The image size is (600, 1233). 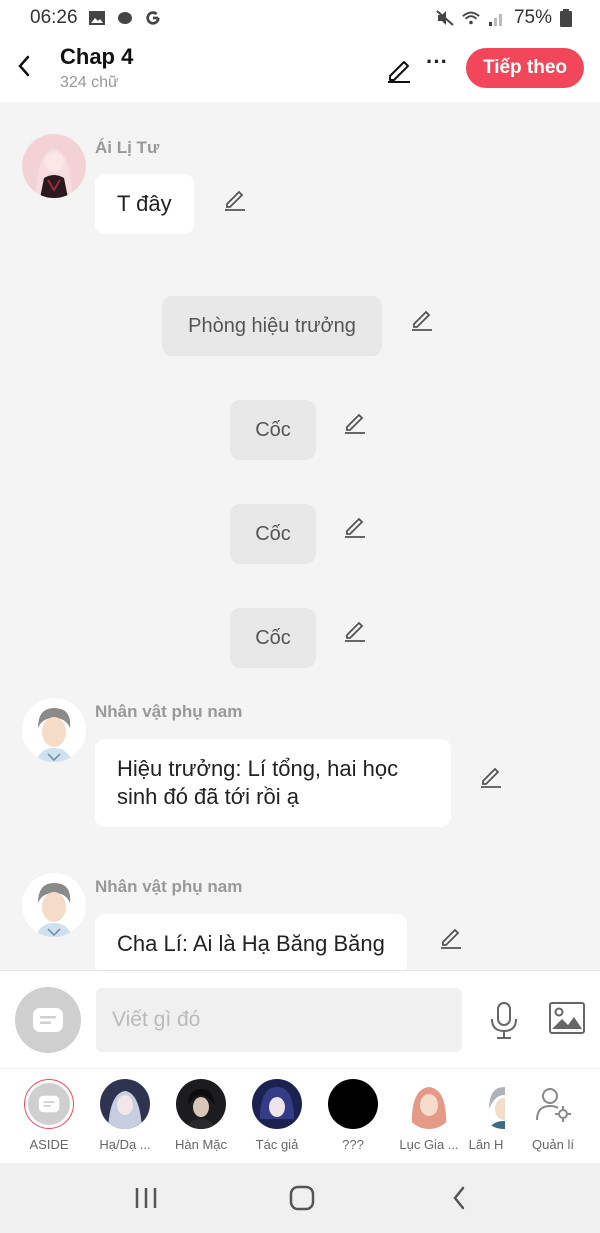 I want to click on mute-icon, so click(x=445, y=18).